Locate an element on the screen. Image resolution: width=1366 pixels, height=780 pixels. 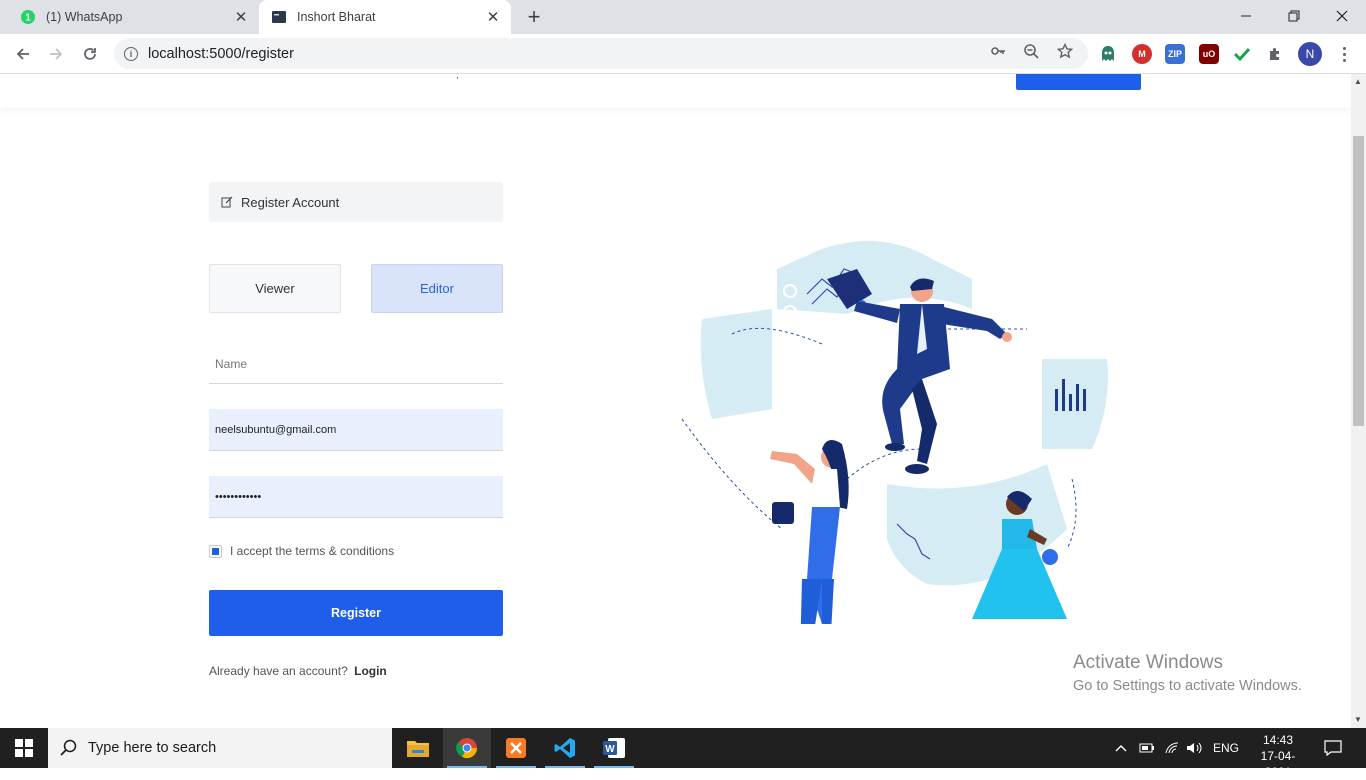
taskbar-clock: 14:43 17-04-2021 is located at coordinates (1278, 756).